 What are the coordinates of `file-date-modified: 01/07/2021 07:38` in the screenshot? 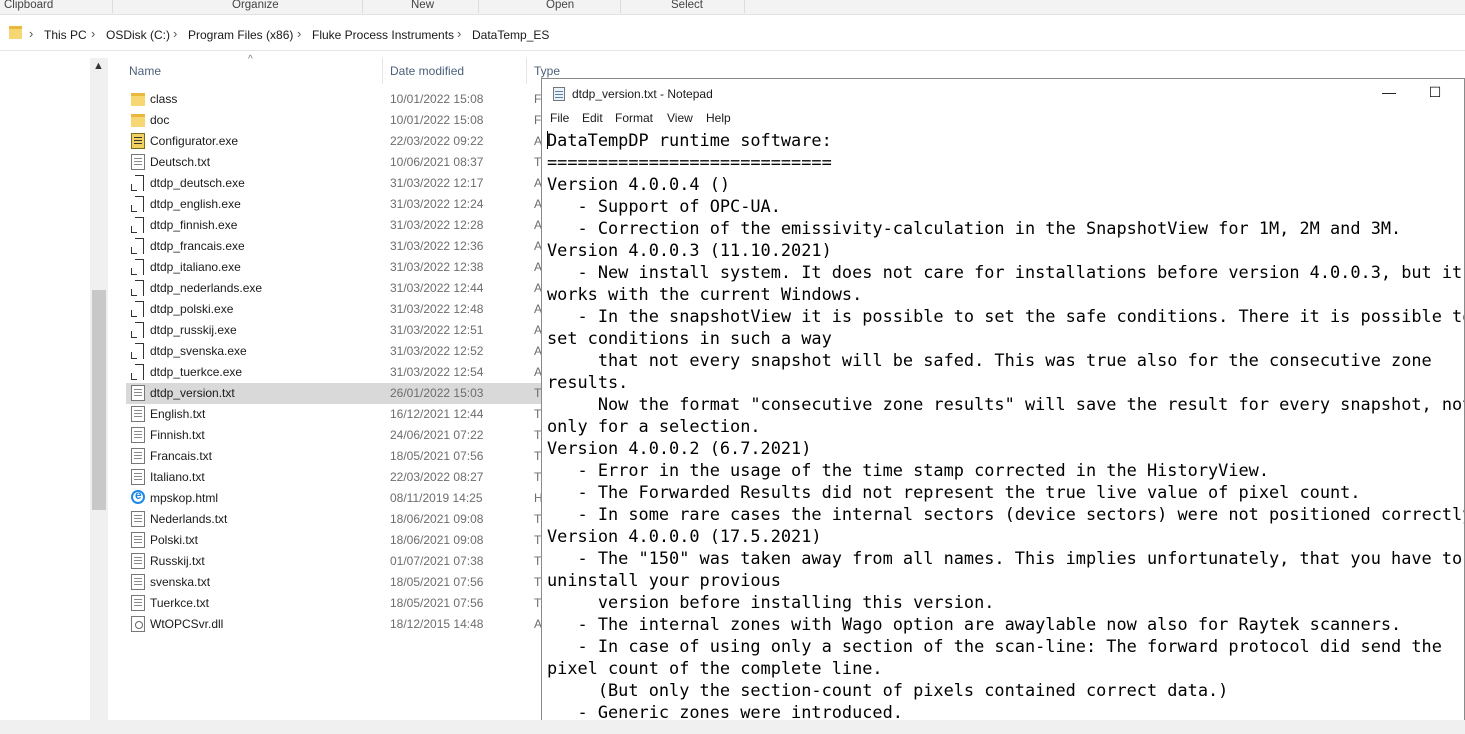 It's located at (437, 561).